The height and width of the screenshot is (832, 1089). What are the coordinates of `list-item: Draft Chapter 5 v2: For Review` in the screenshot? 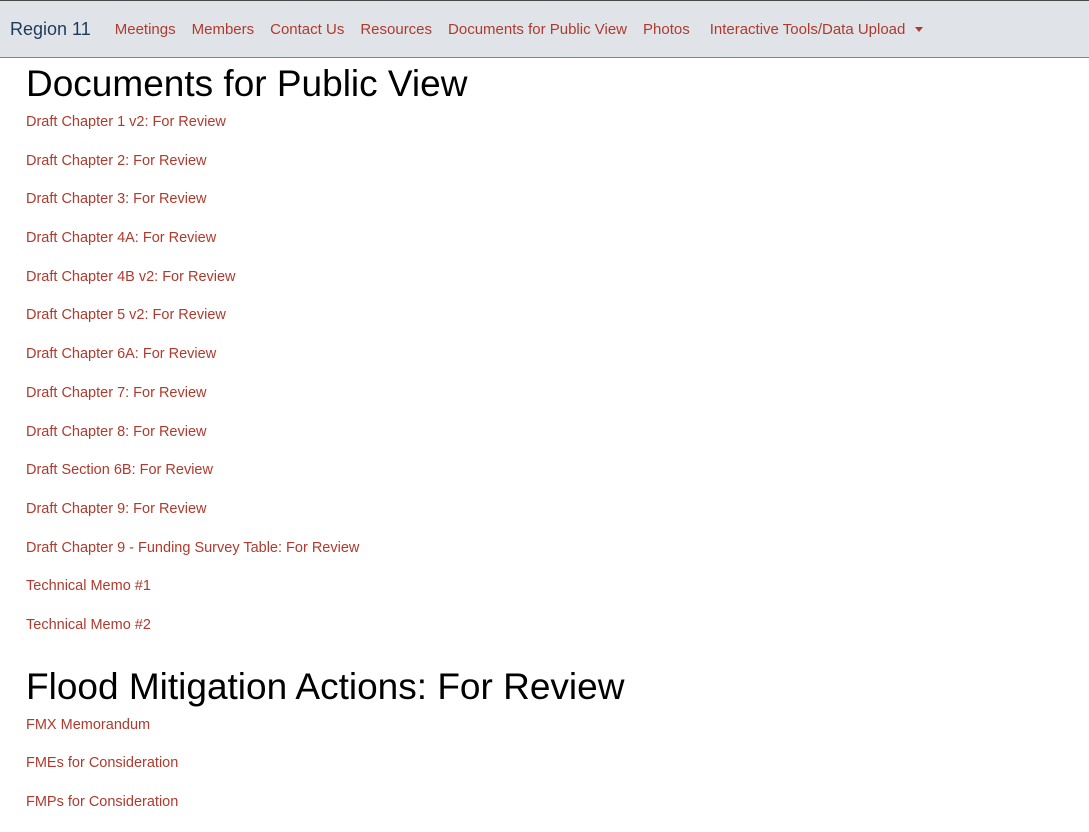 It's located at (551, 325).